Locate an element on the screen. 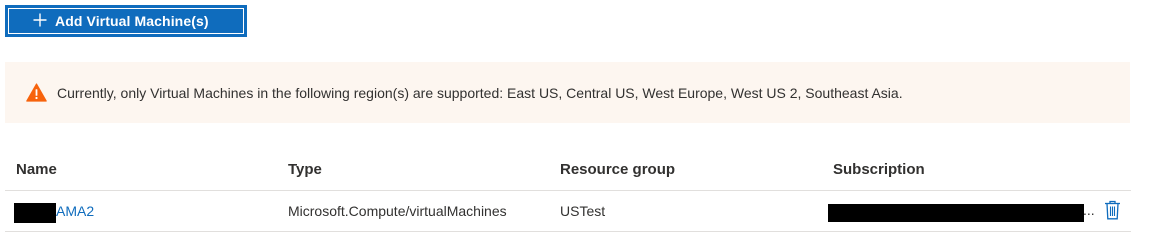  plus-icon is located at coordinates (40, 20).